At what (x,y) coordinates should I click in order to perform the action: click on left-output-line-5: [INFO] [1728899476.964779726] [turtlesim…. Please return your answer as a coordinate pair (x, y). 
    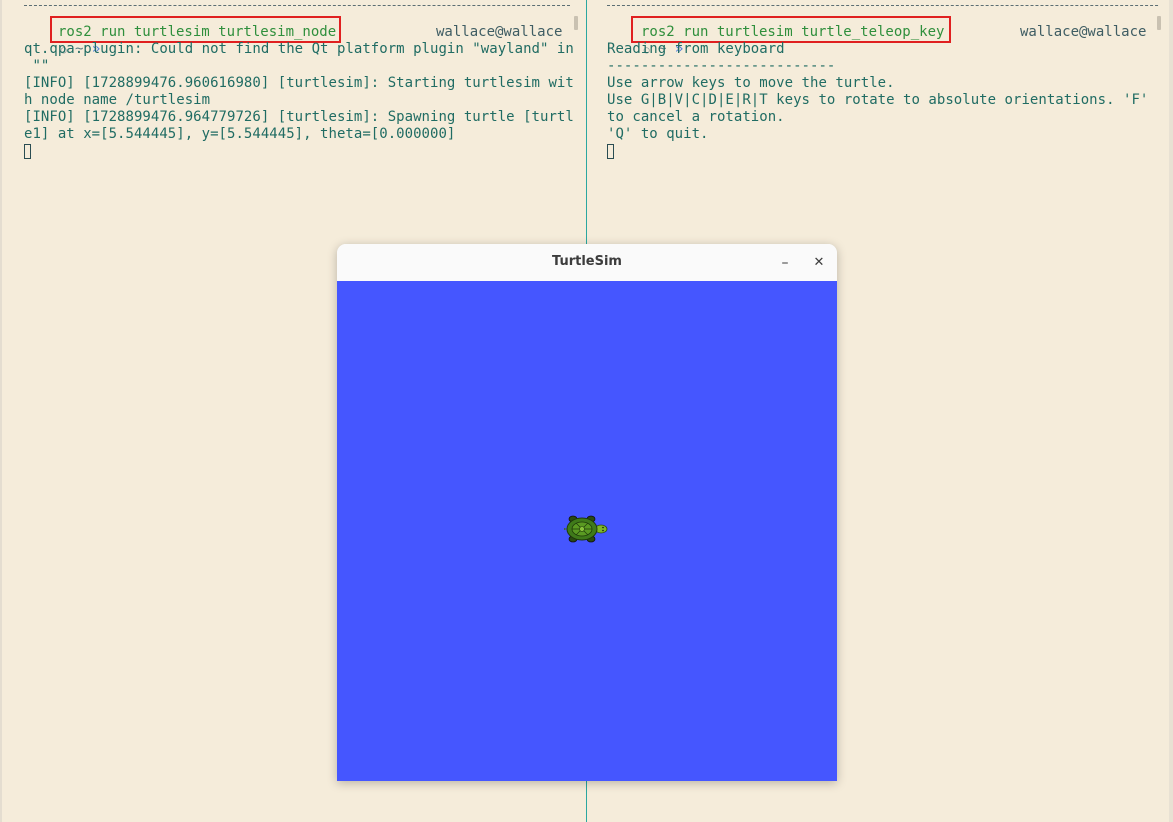
    Looking at the image, I should click on (299, 117).